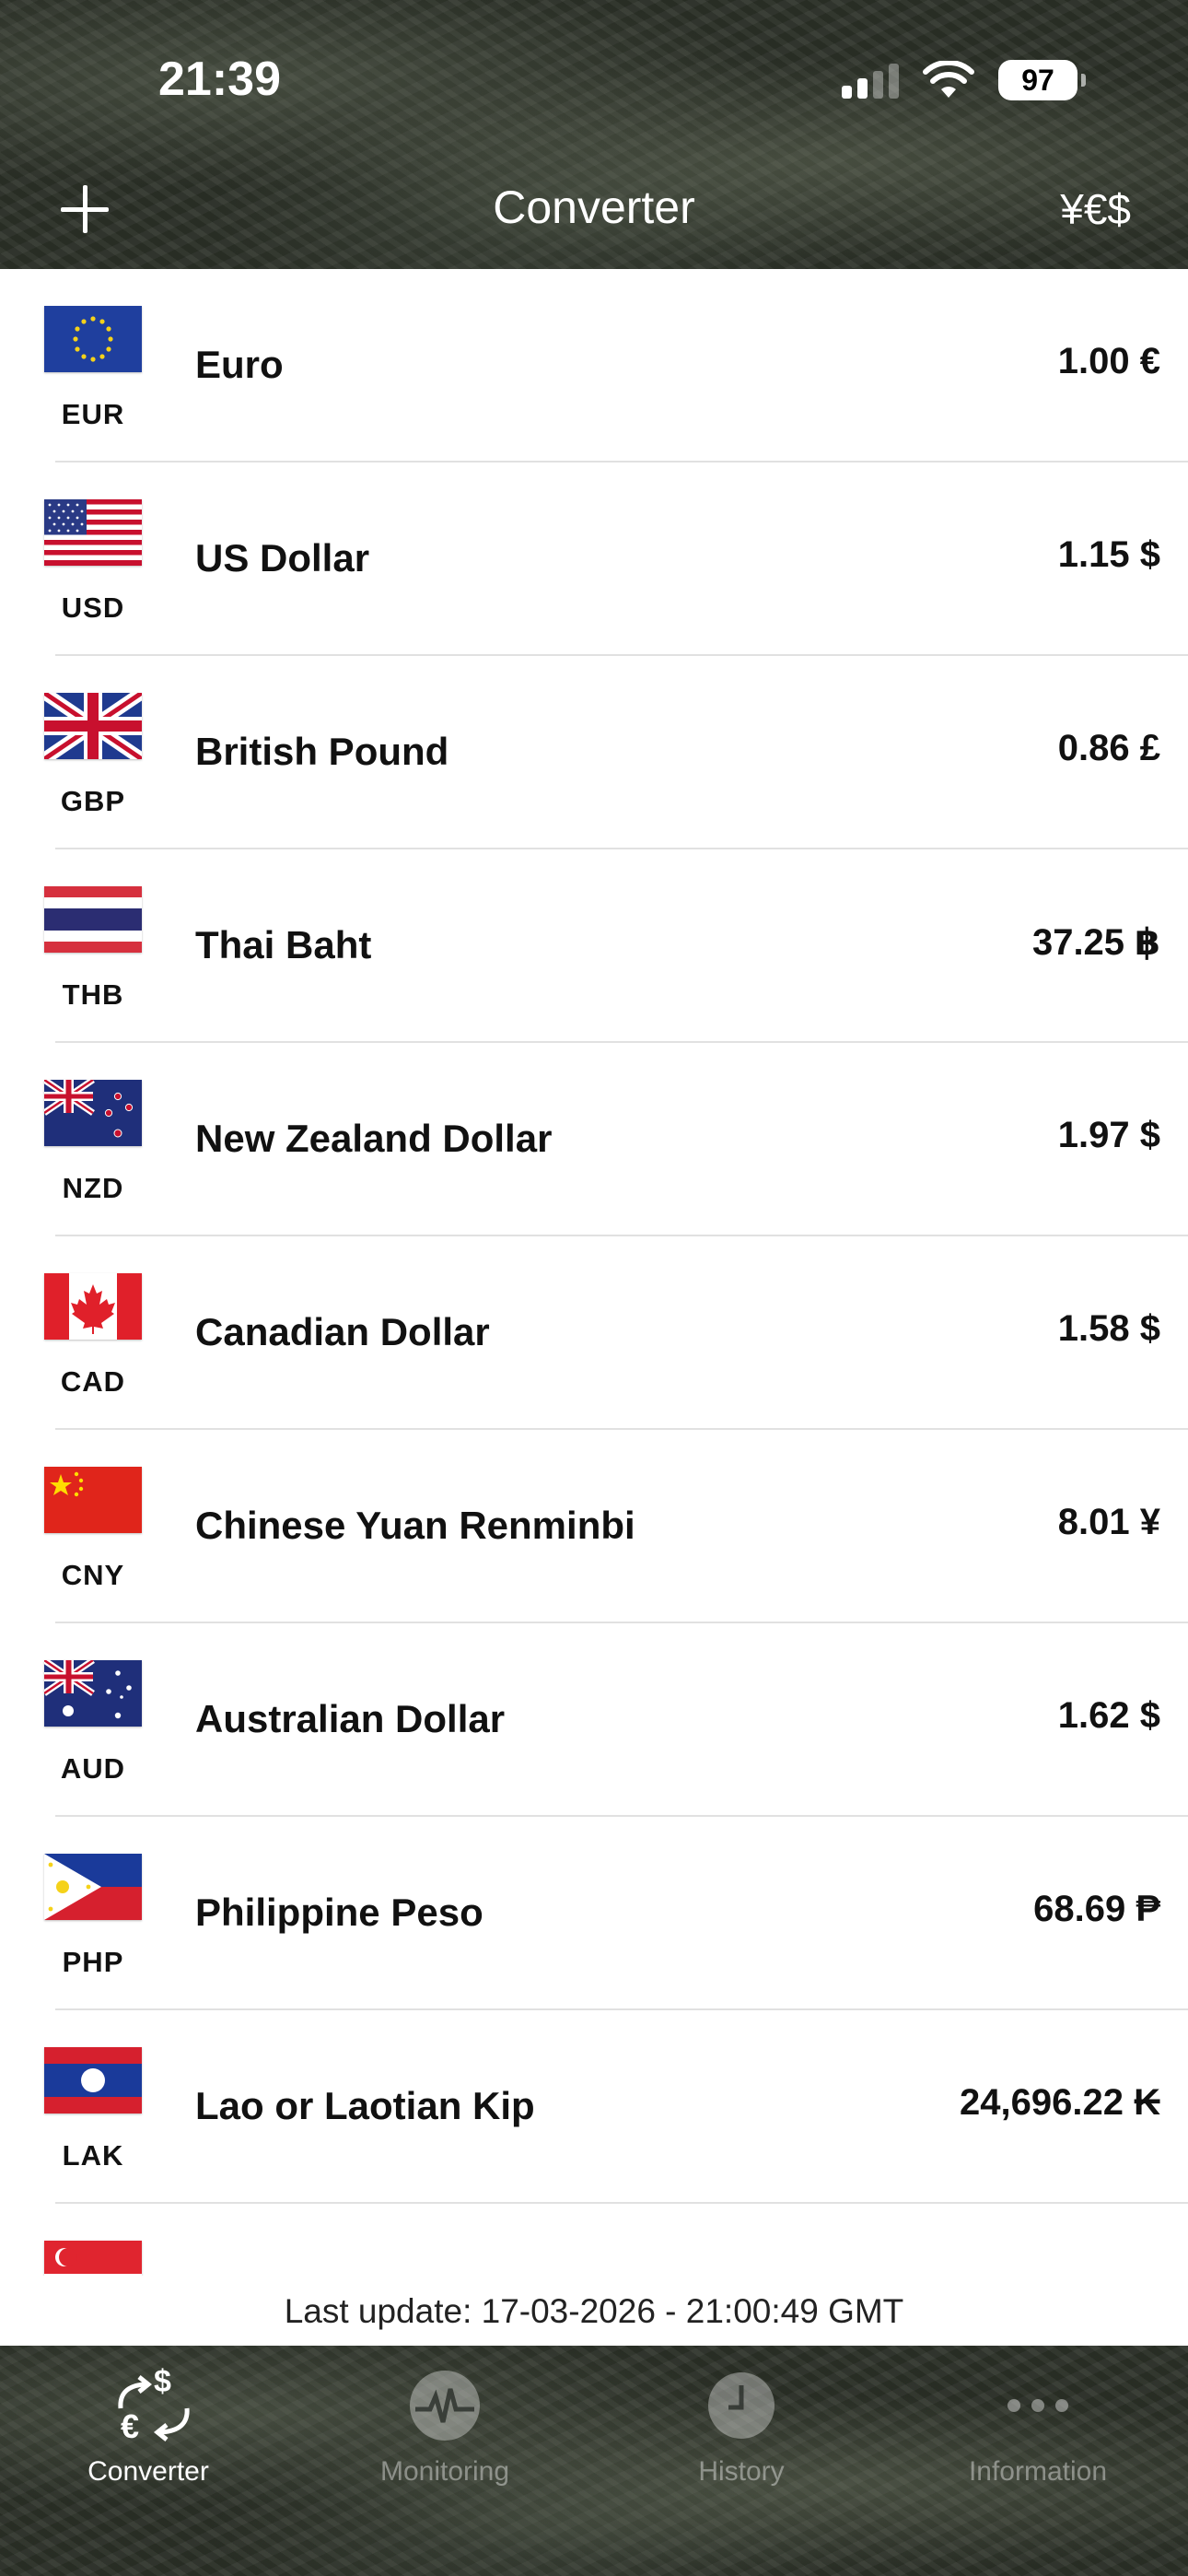  What do you see at coordinates (148, 2405) in the screenshot?
I see `converter-icon: $ €` at bounding box center [148, 2405].